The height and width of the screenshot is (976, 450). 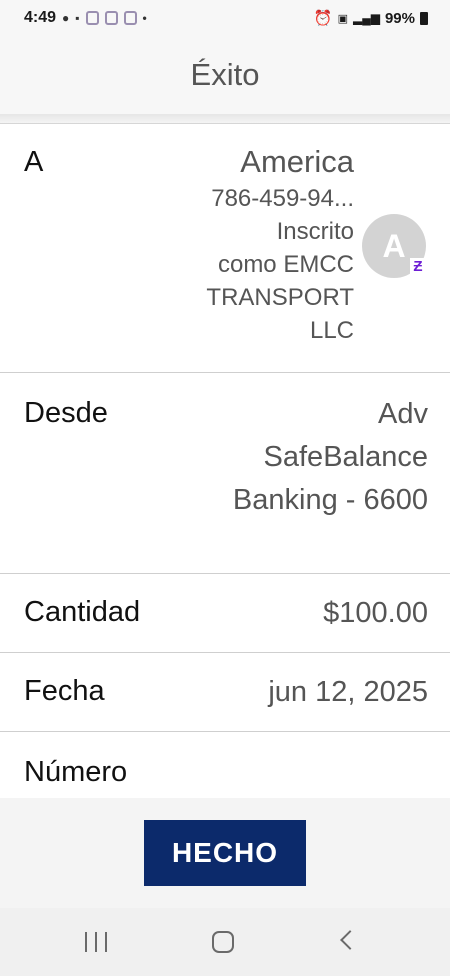 What do you see at coordinates (96, 942) in the screenshot?
I see `recents-icon` at bounding box center [96, 942].